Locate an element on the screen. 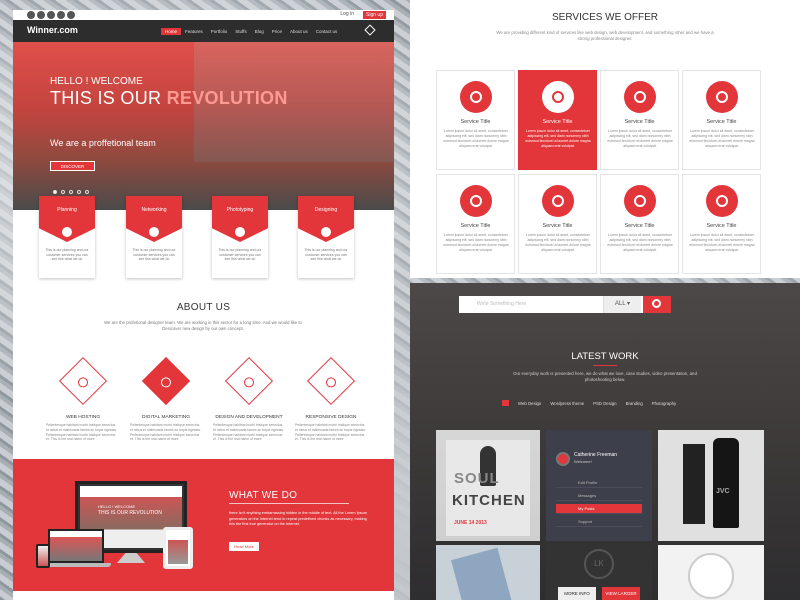 The image size is (800, 600). portfolio-item-dial is located at coordinates (711, 572).